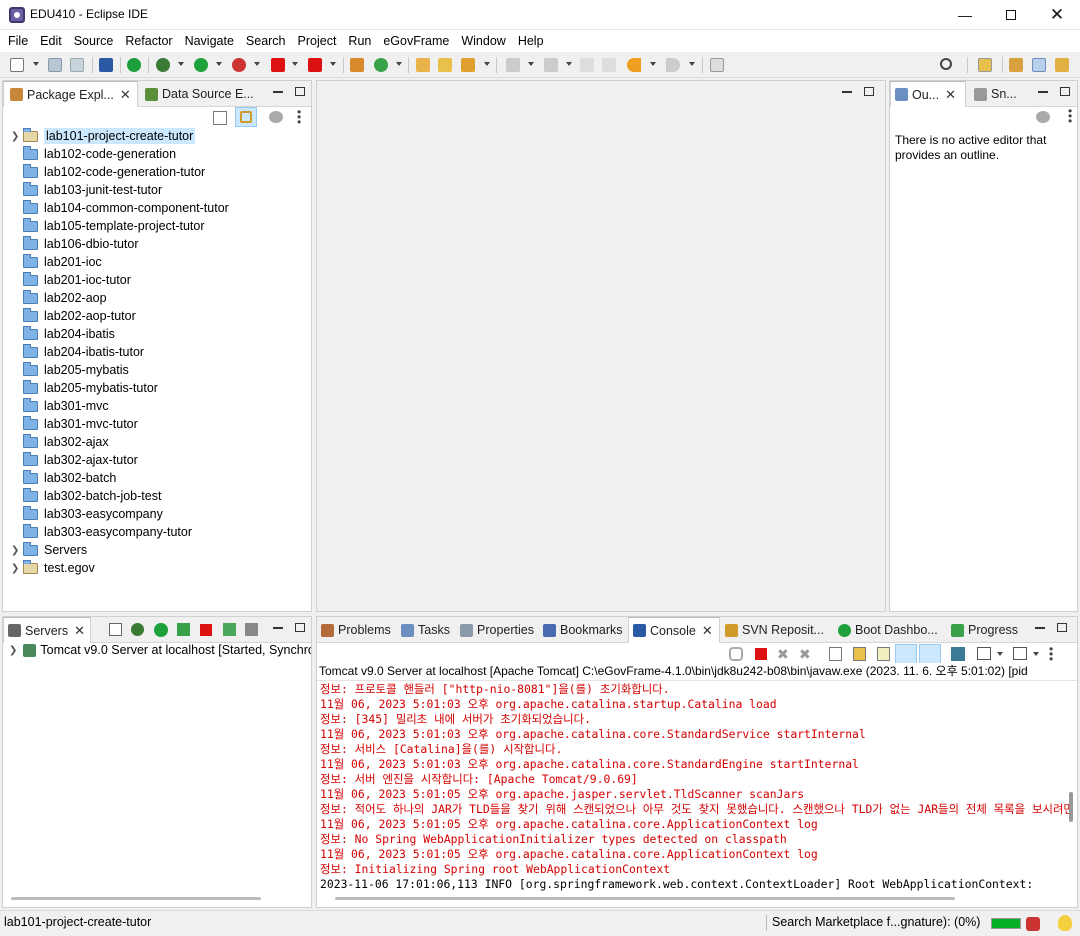  I want to click on coverage-icon, so click(239, 65).